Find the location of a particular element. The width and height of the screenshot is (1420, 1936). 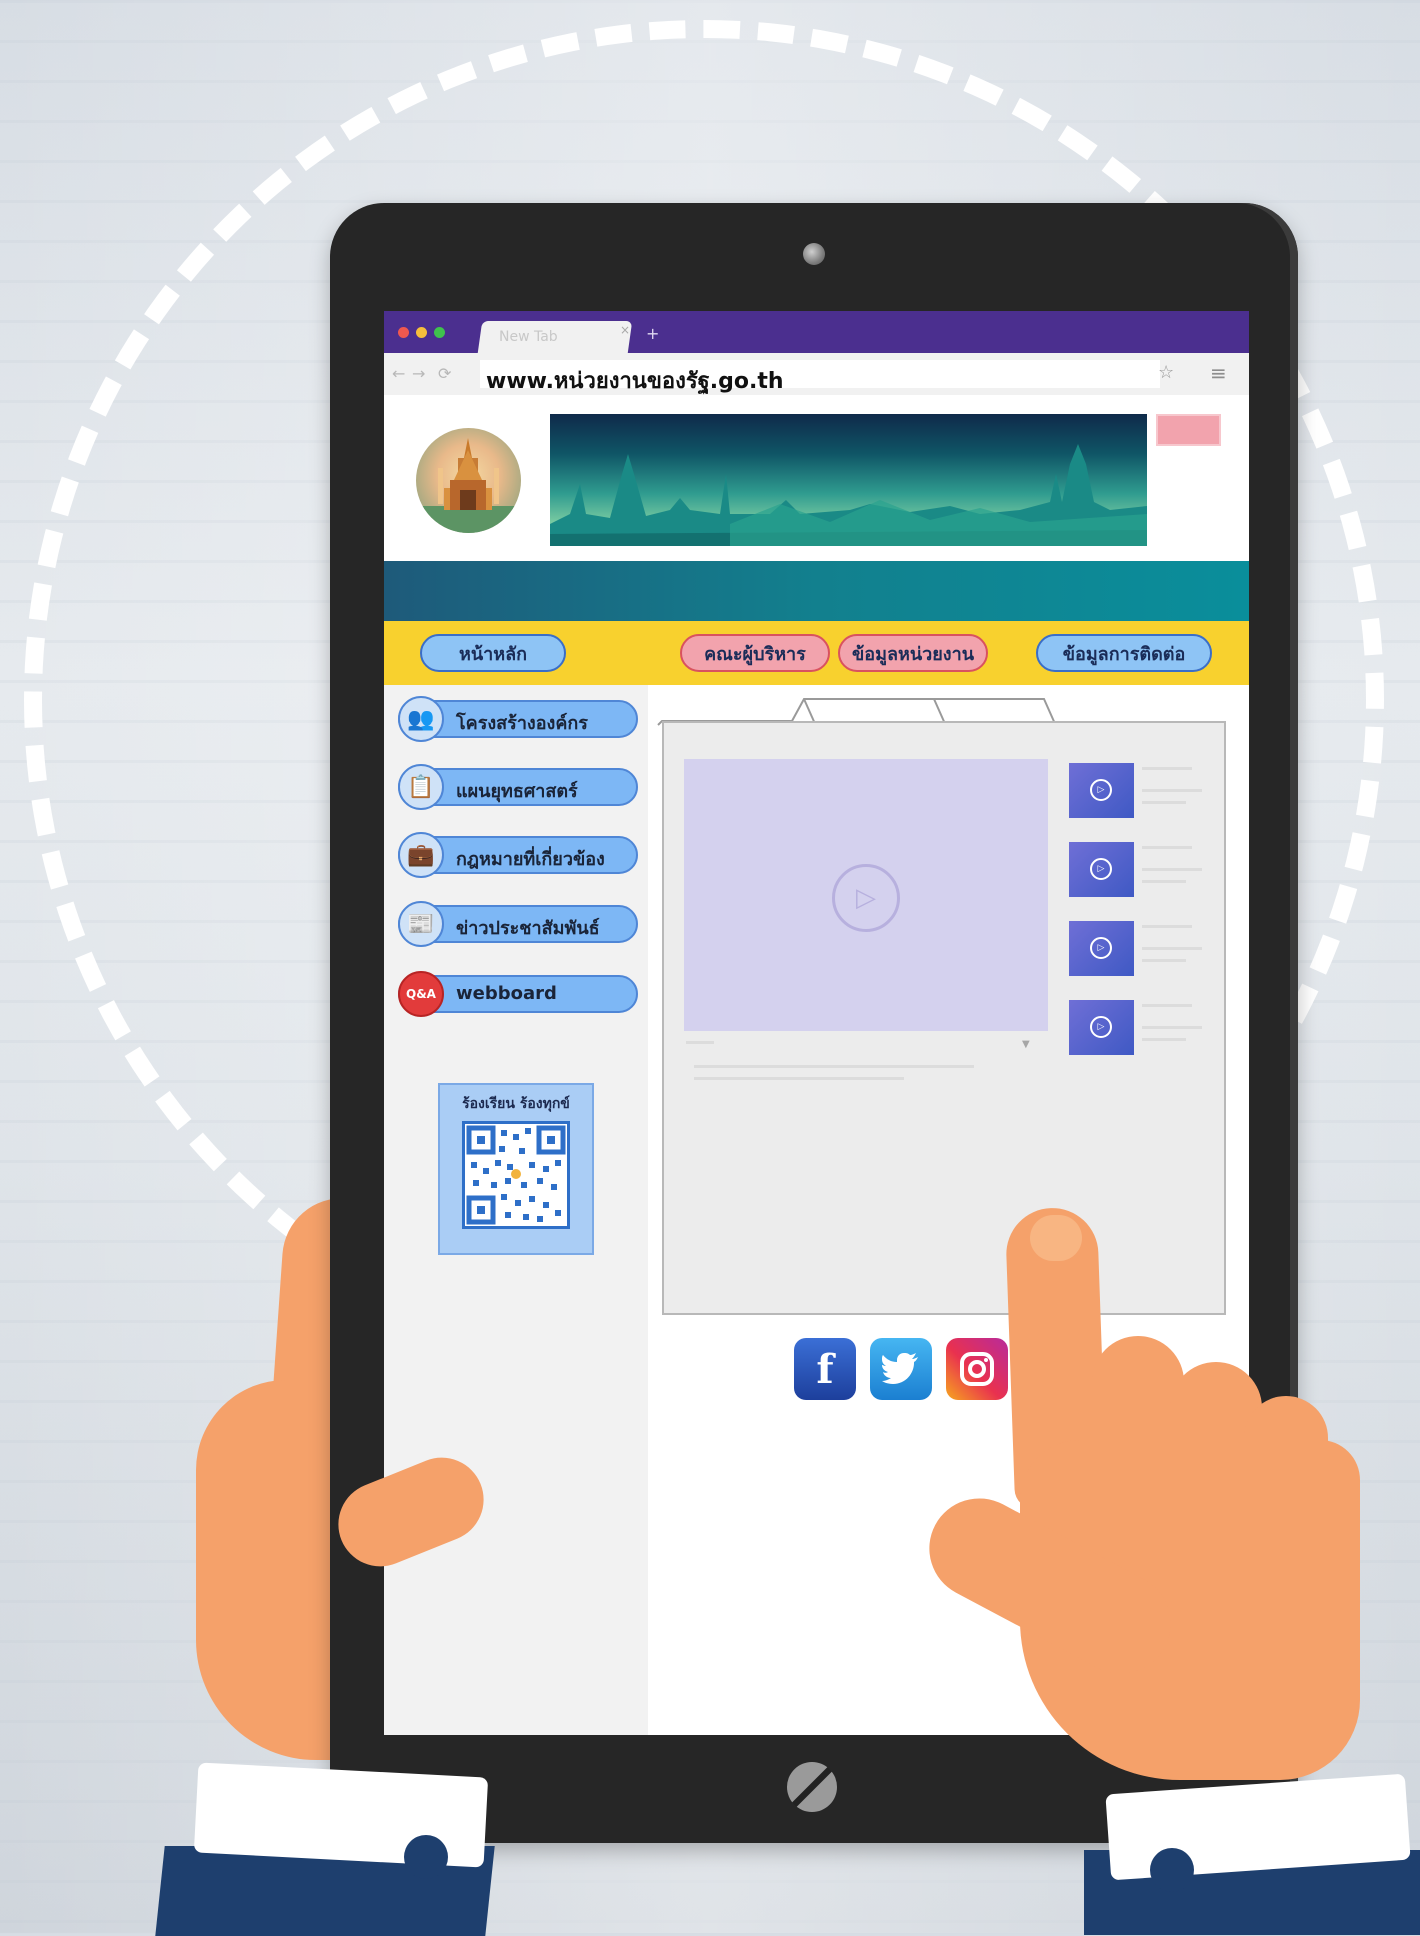

sidebar-item-webboard: Q&A webboard is located at coordinates (518, 994).